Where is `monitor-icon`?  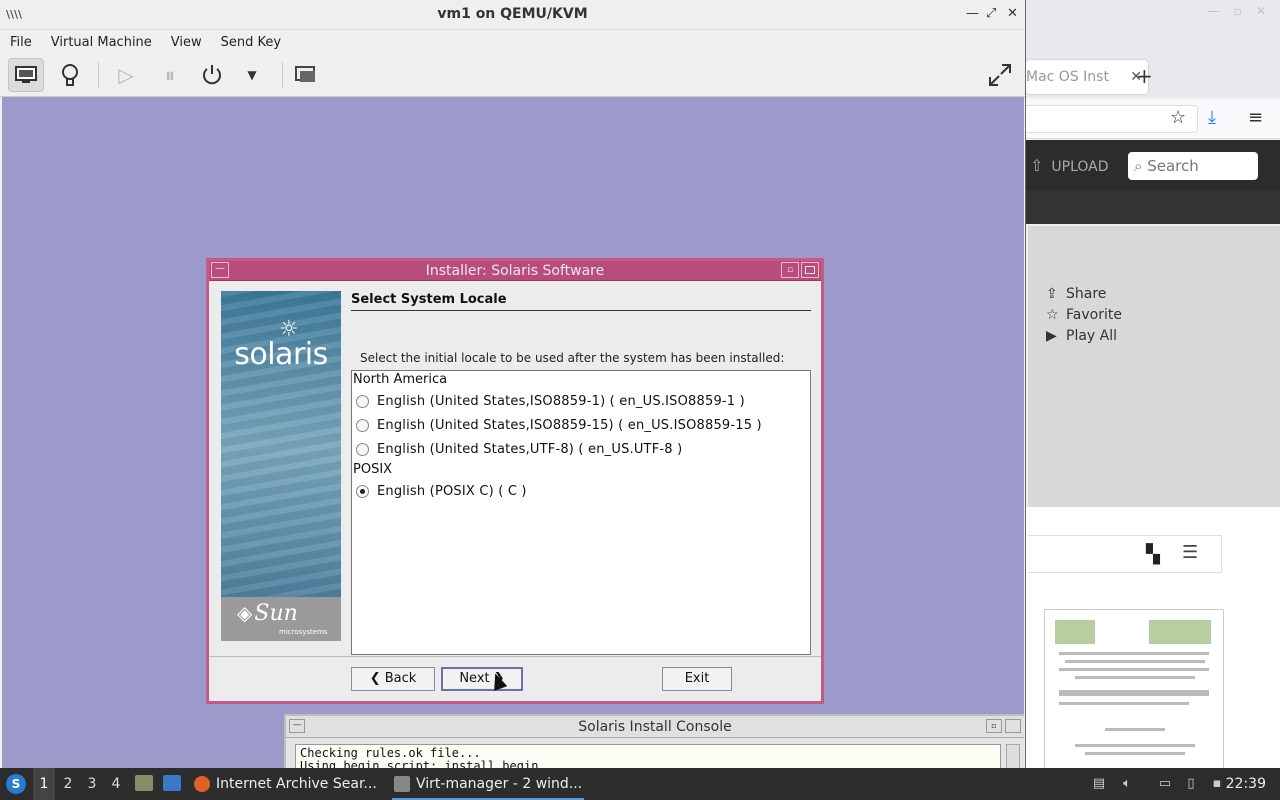
monitor-icon is located at coordinates (26, 74).